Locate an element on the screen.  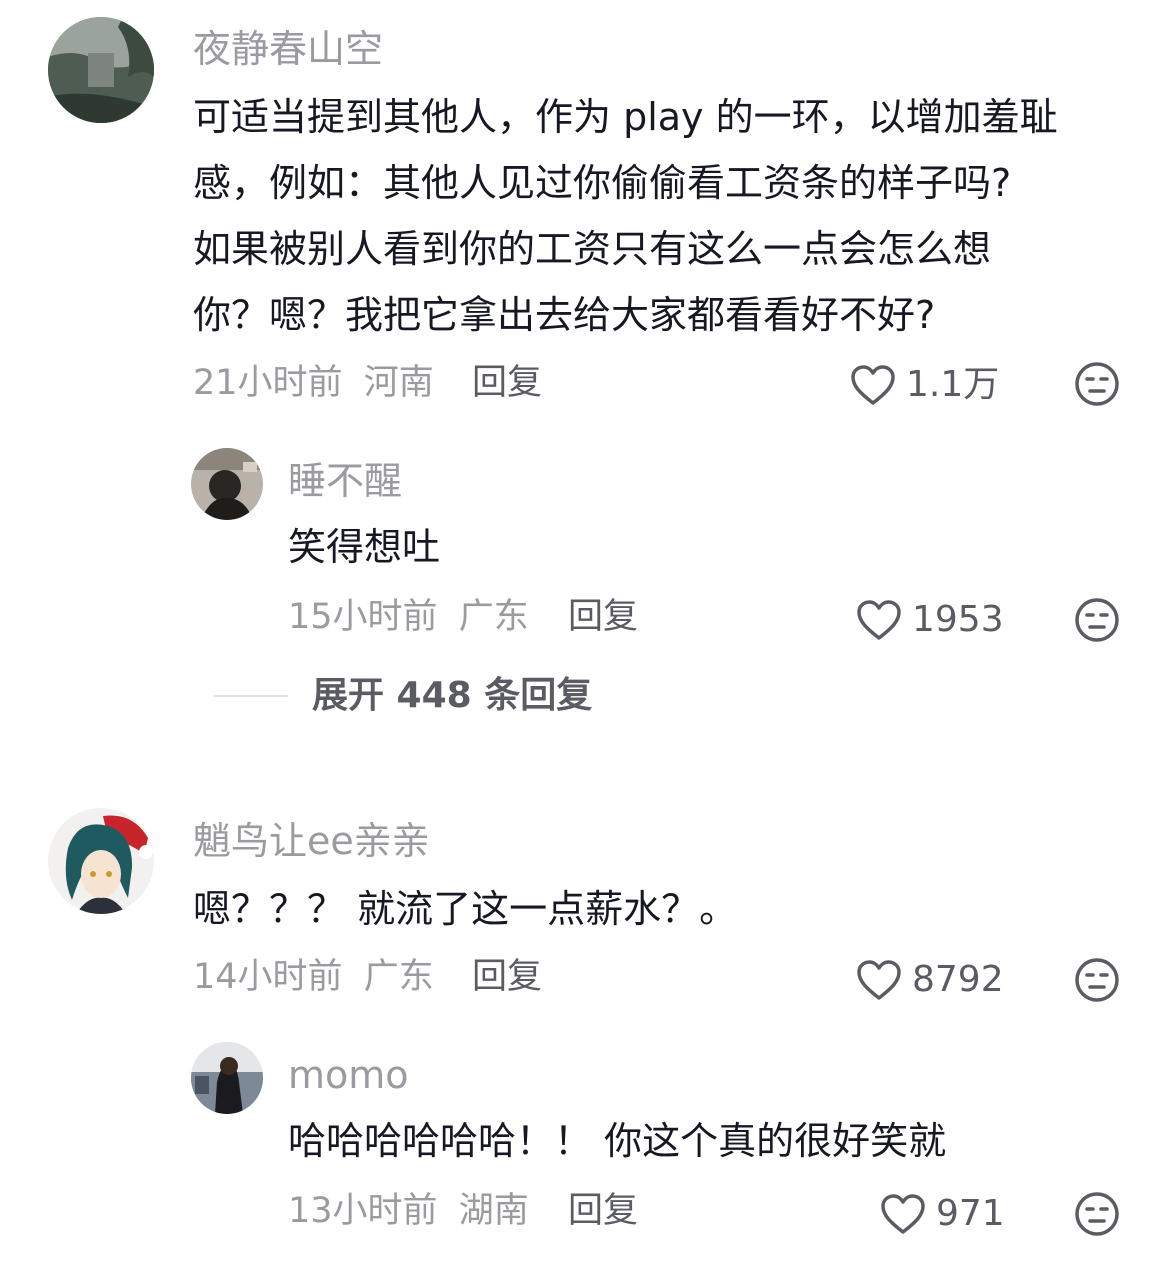
avatar-image-anime-character is located at coordinates (101, 861).